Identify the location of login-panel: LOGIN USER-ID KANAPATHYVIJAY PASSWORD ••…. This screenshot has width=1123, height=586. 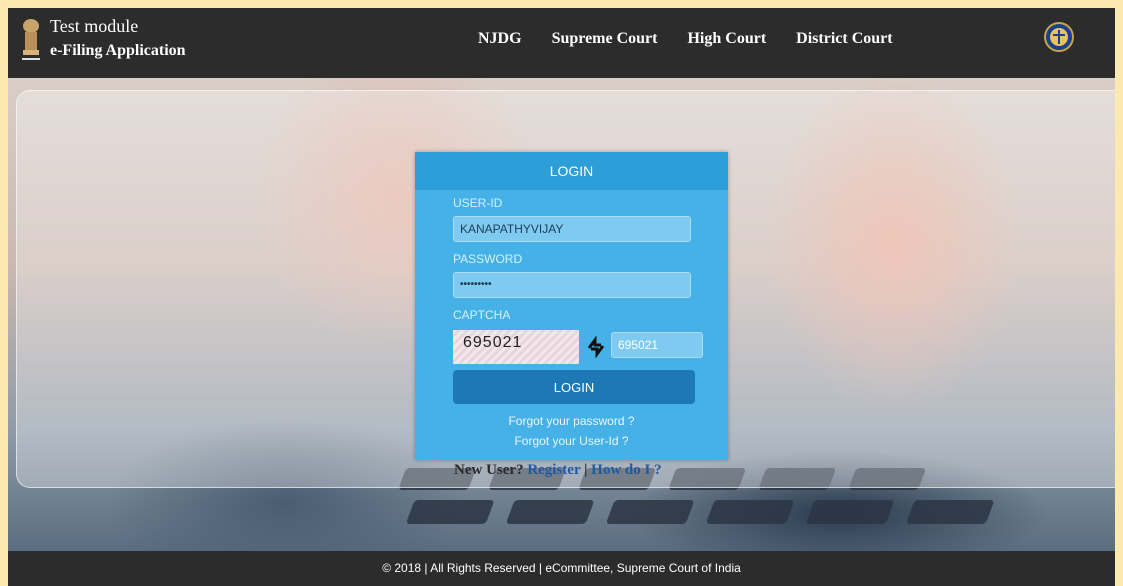
(571, 306).